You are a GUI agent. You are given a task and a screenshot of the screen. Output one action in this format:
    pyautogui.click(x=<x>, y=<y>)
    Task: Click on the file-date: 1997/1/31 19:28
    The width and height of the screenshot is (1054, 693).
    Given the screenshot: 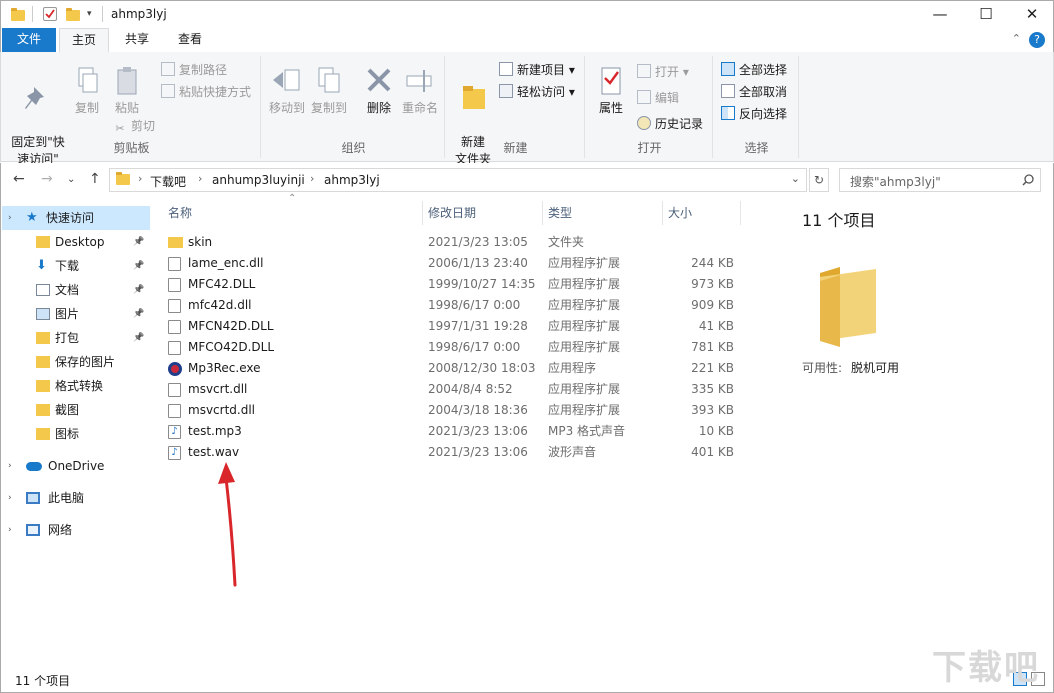 What is the action you would take?
    pyautogui.click(x=478, y=326)
    